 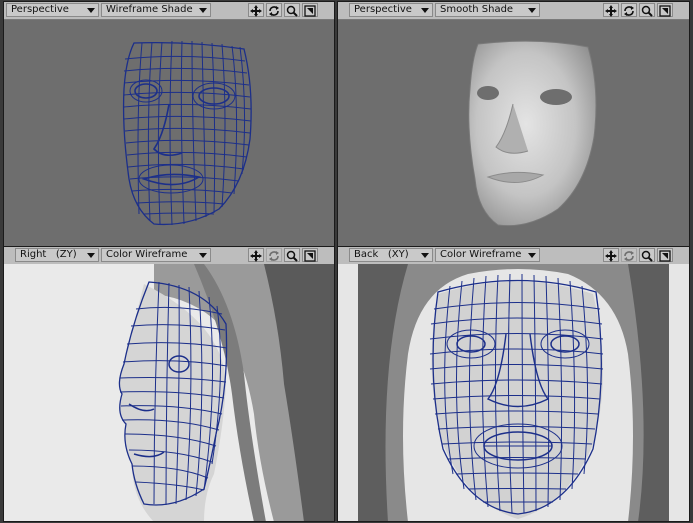 What do you see at coordinates (391, 255) in the screenshot?
I see `view-type-dropdown: Back (XY)` at bounding box center [391, 255].